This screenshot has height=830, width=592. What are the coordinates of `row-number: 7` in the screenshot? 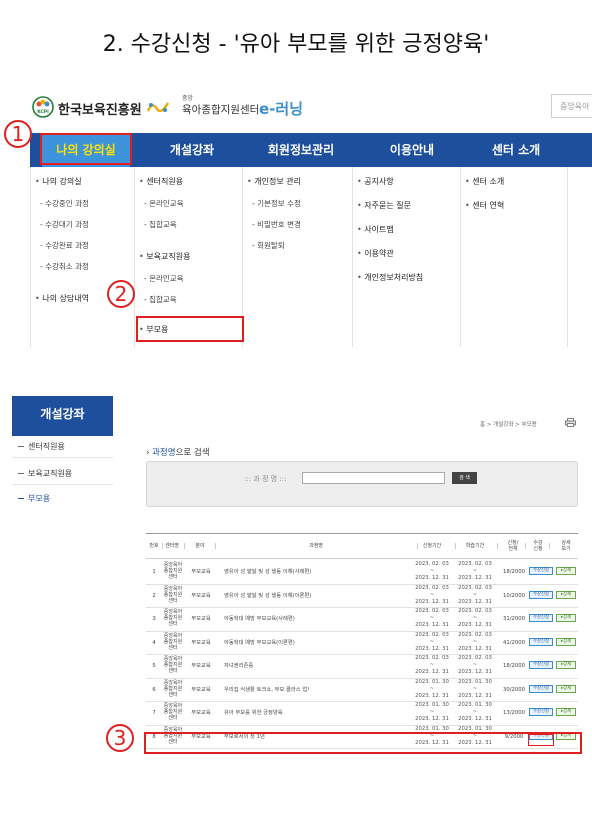 It's located at (154, 713).